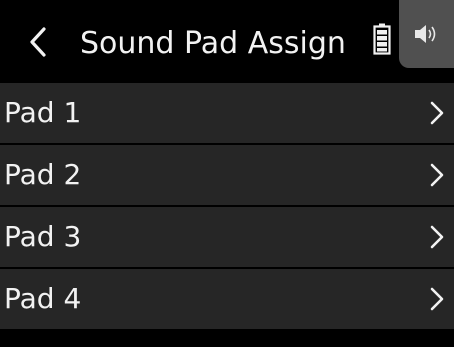 This screenshot has height=347, width=454. I want to click on page-title: Sound Pad Assign, so click(213, 43).